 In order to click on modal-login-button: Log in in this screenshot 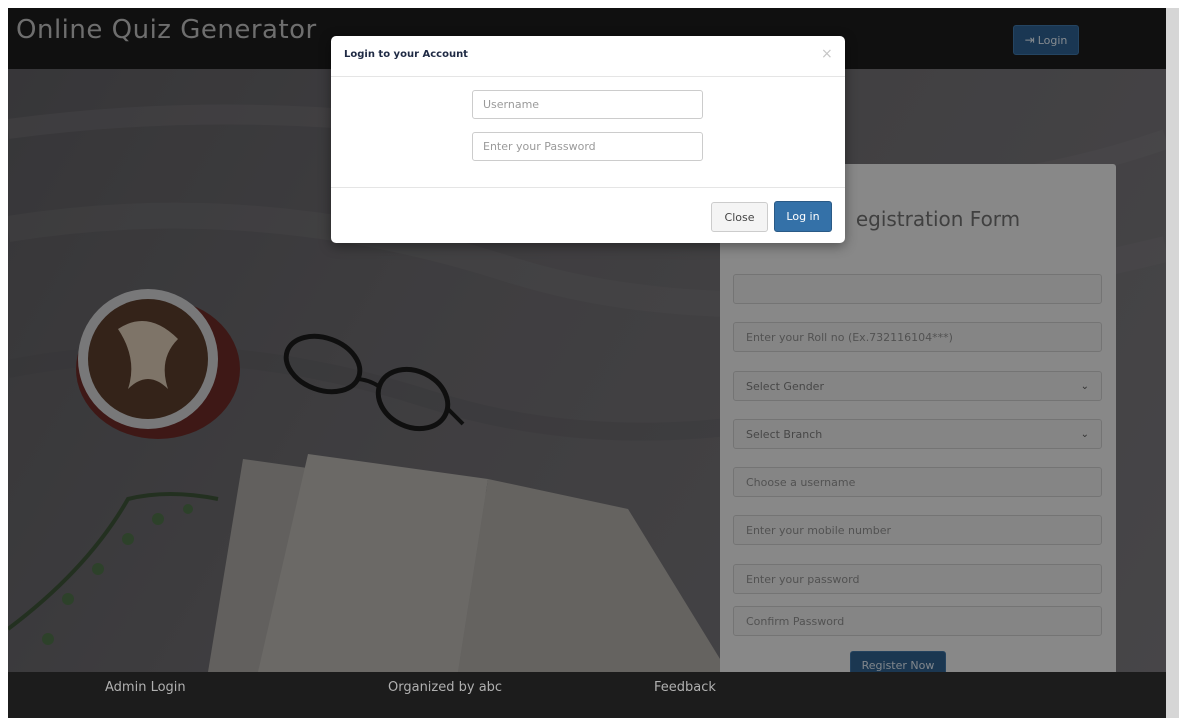, I will do `click(803, 216)`.